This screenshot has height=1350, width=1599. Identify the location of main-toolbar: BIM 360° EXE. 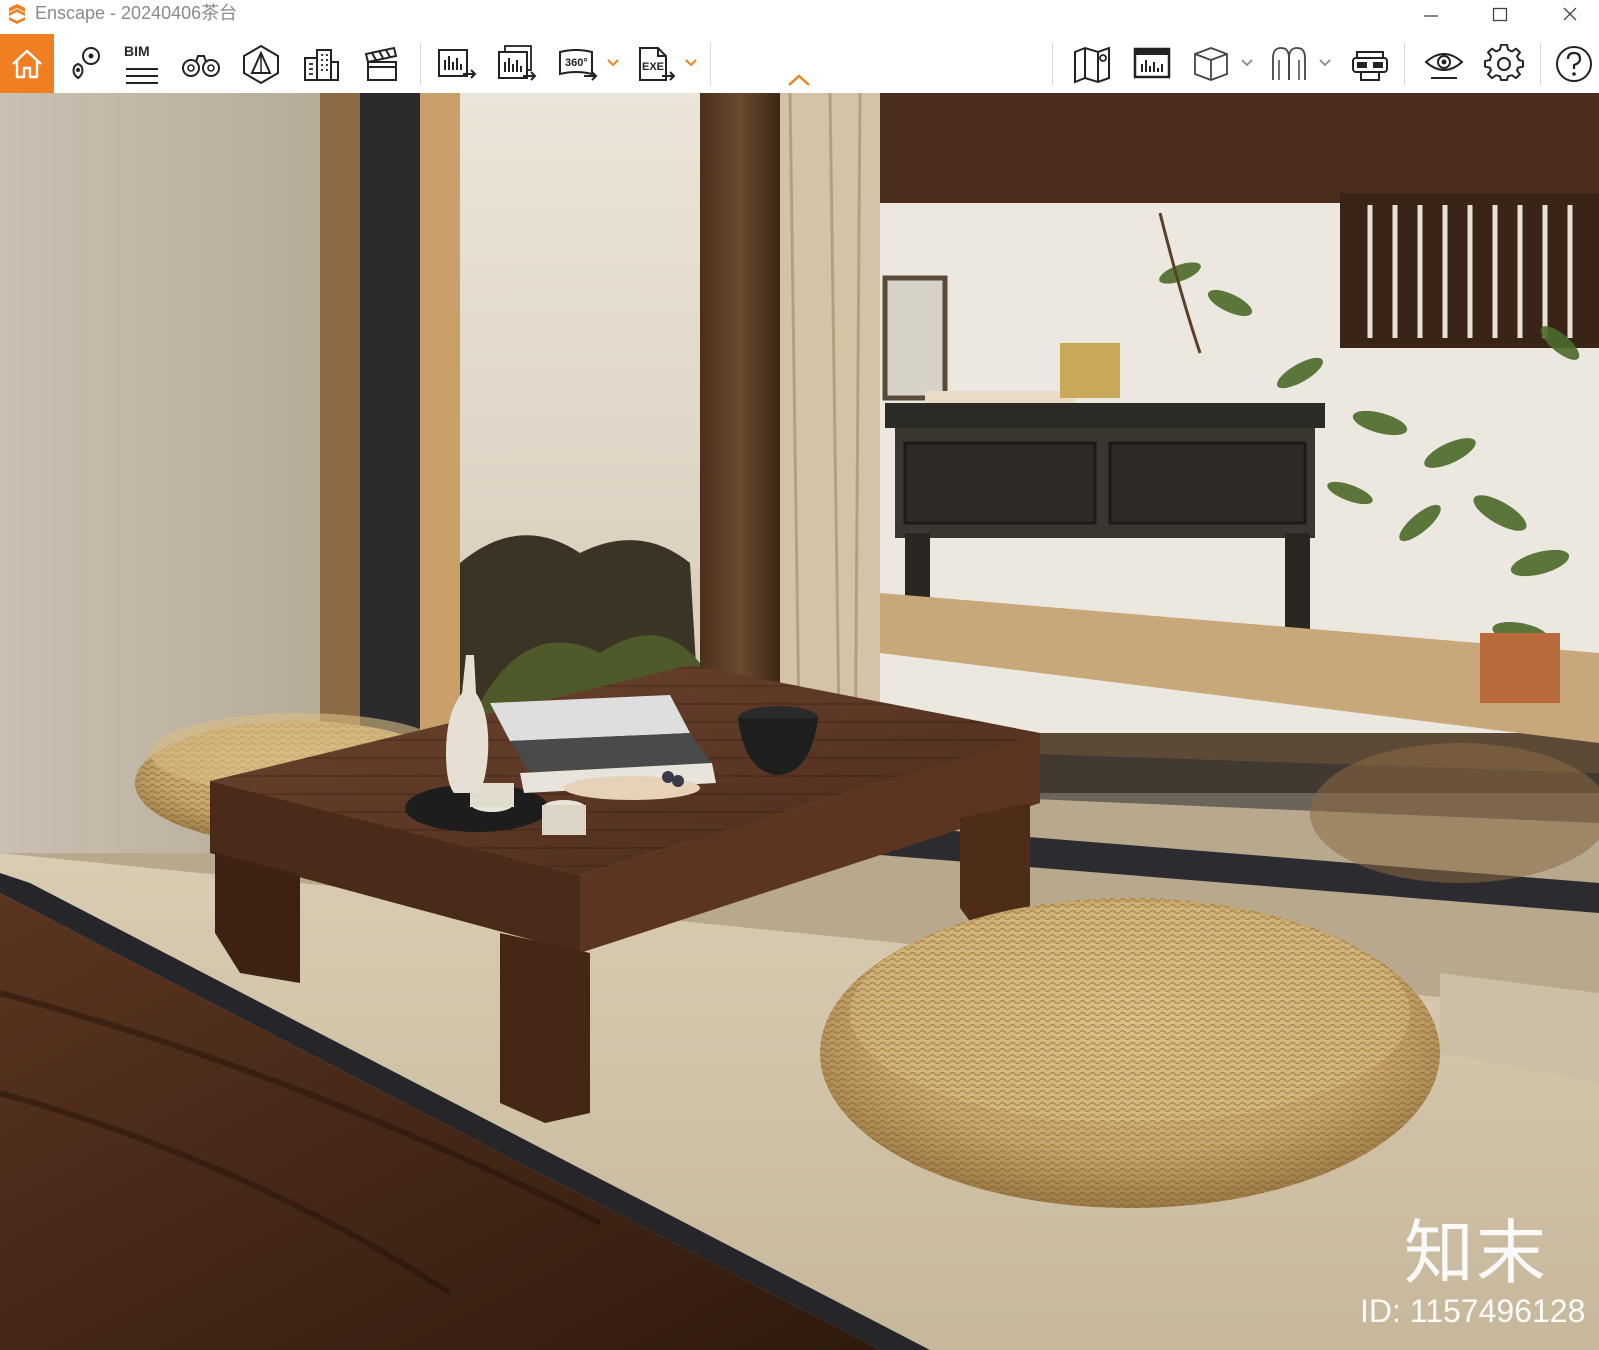
(799, 63).